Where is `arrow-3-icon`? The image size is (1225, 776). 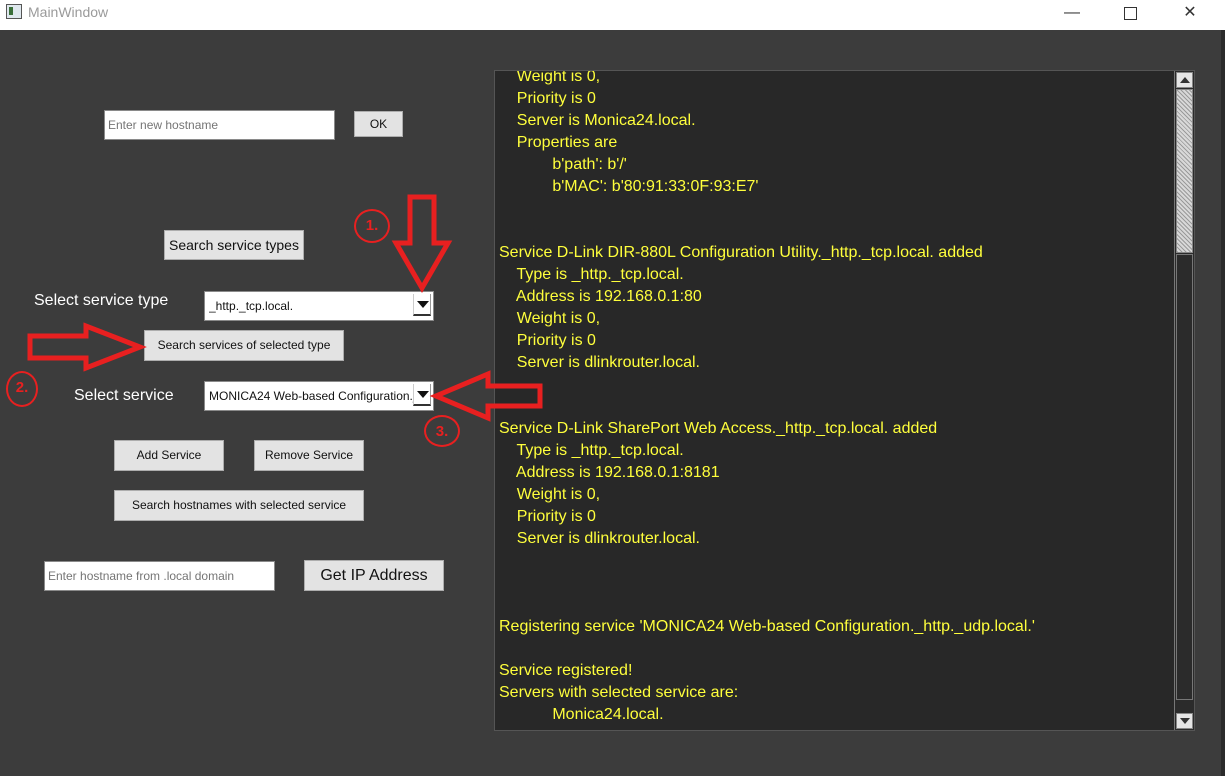 arrow-3-icon is located at coordinates (486, 396).